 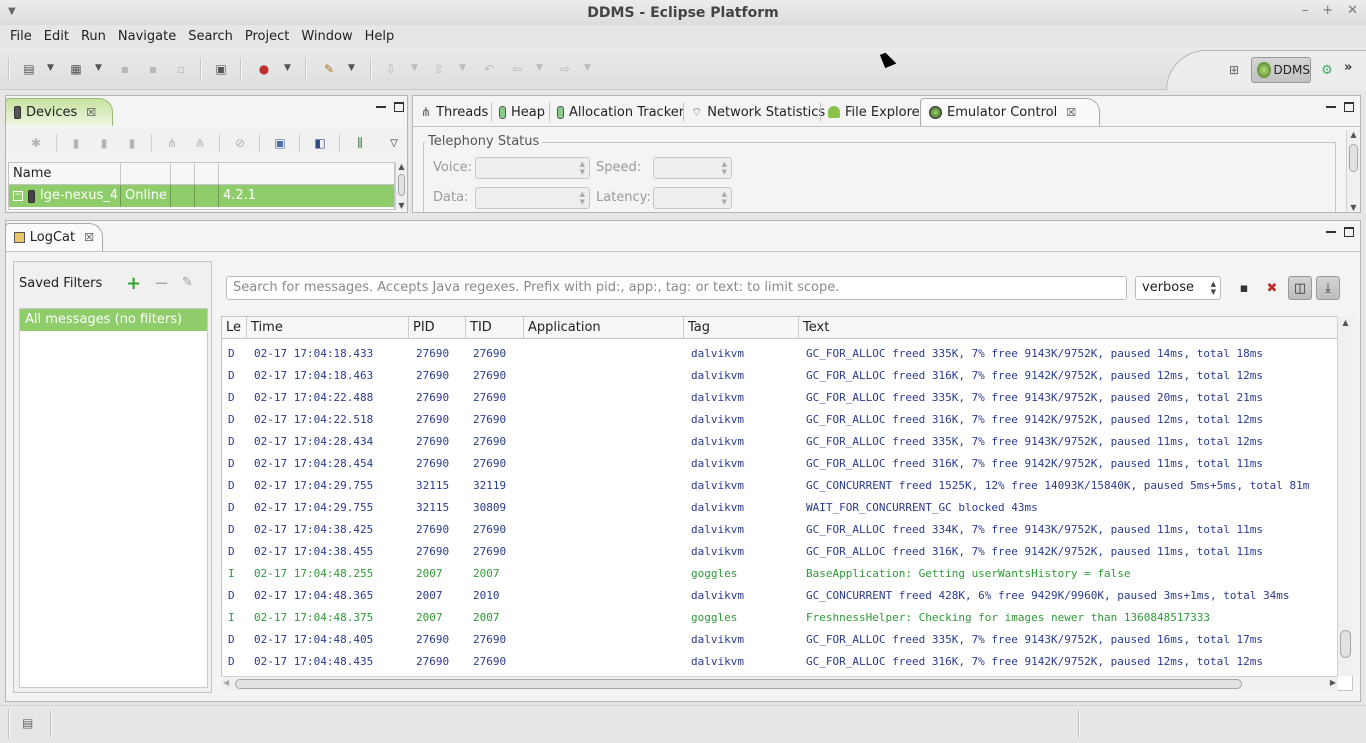 What do you see at coordinates (133, 283) in the screenshot?
I see `add-filter-icon: +` at bounding box center [133, 283].